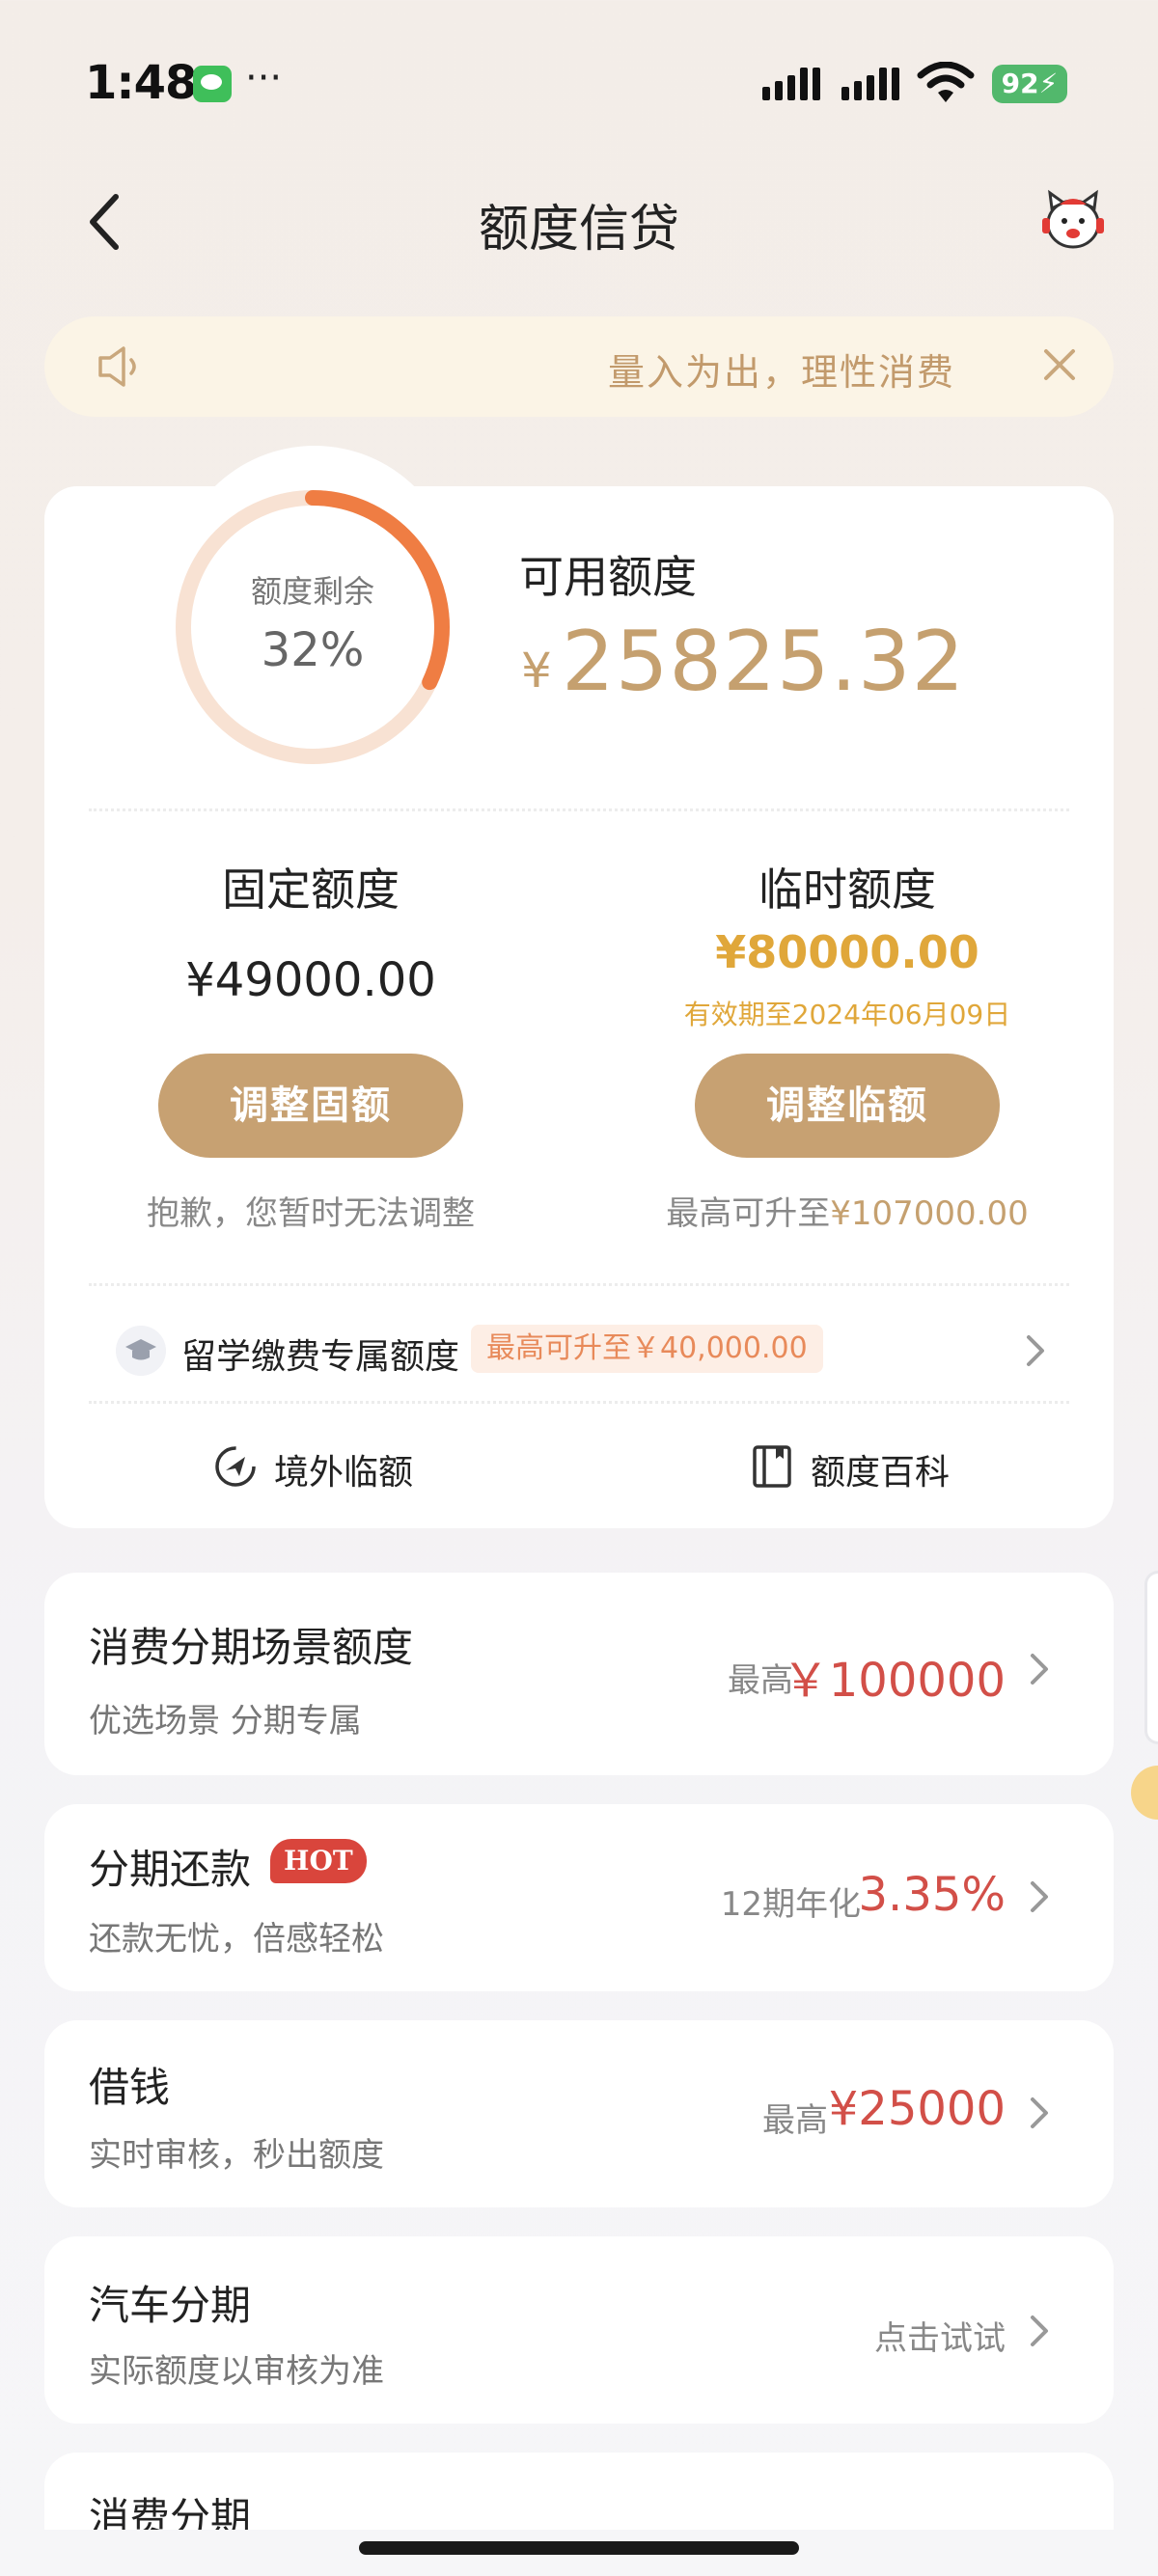 This screenshot has height=2576, width=1158. Describe the element at coordinates (225, 1721) in the screenshot. I see `product-subtitle: 优选场景 分期专属` at that location.